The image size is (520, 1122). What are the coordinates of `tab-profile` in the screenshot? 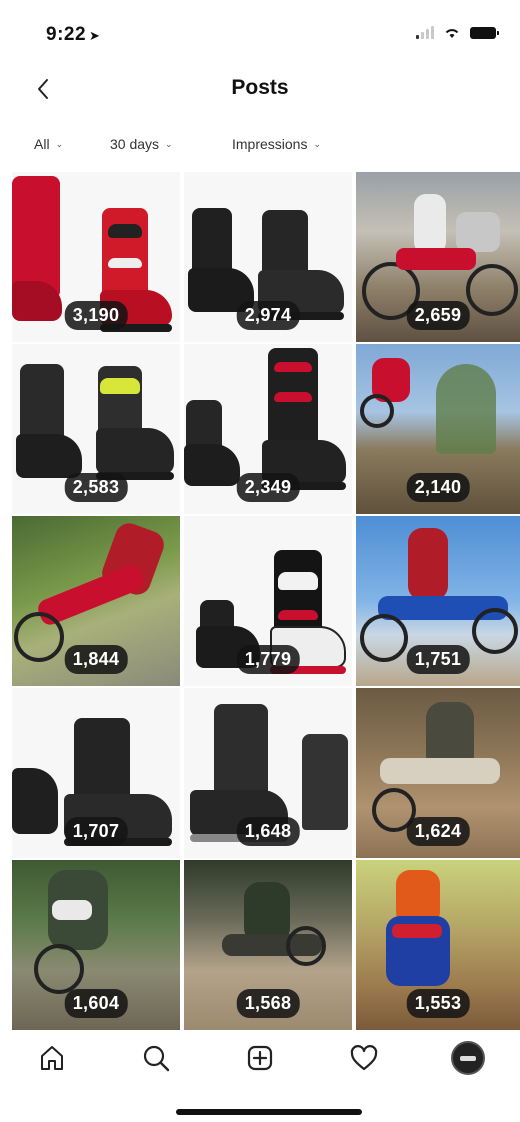 It's located at (468, 1058).